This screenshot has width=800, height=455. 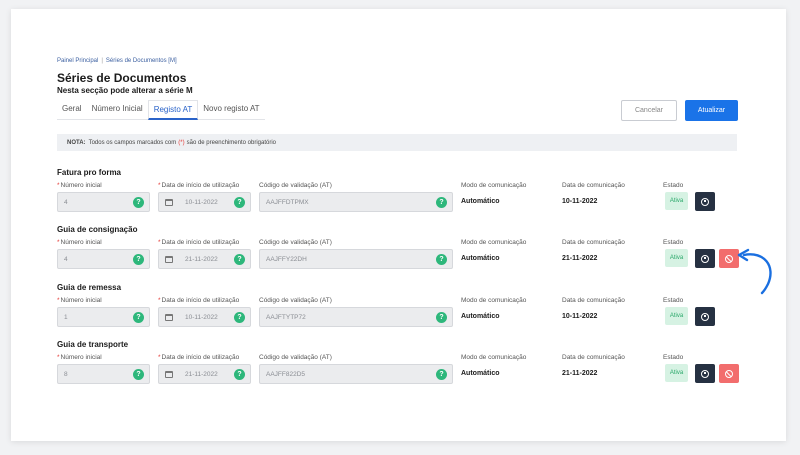 I want to click on tab-numero-inicial: Número Inicial, so click(x=117, y=110).